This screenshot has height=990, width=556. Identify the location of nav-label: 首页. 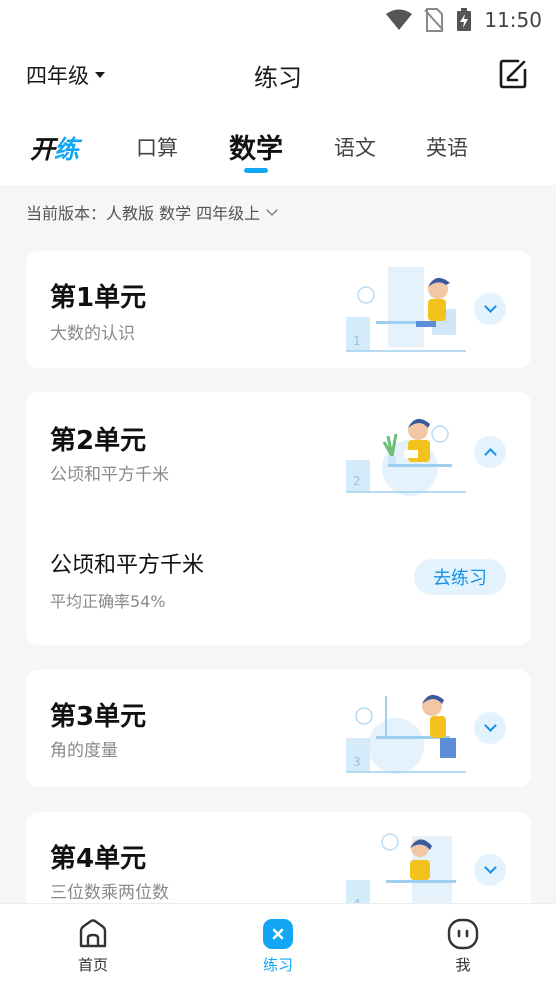
(92, 965).